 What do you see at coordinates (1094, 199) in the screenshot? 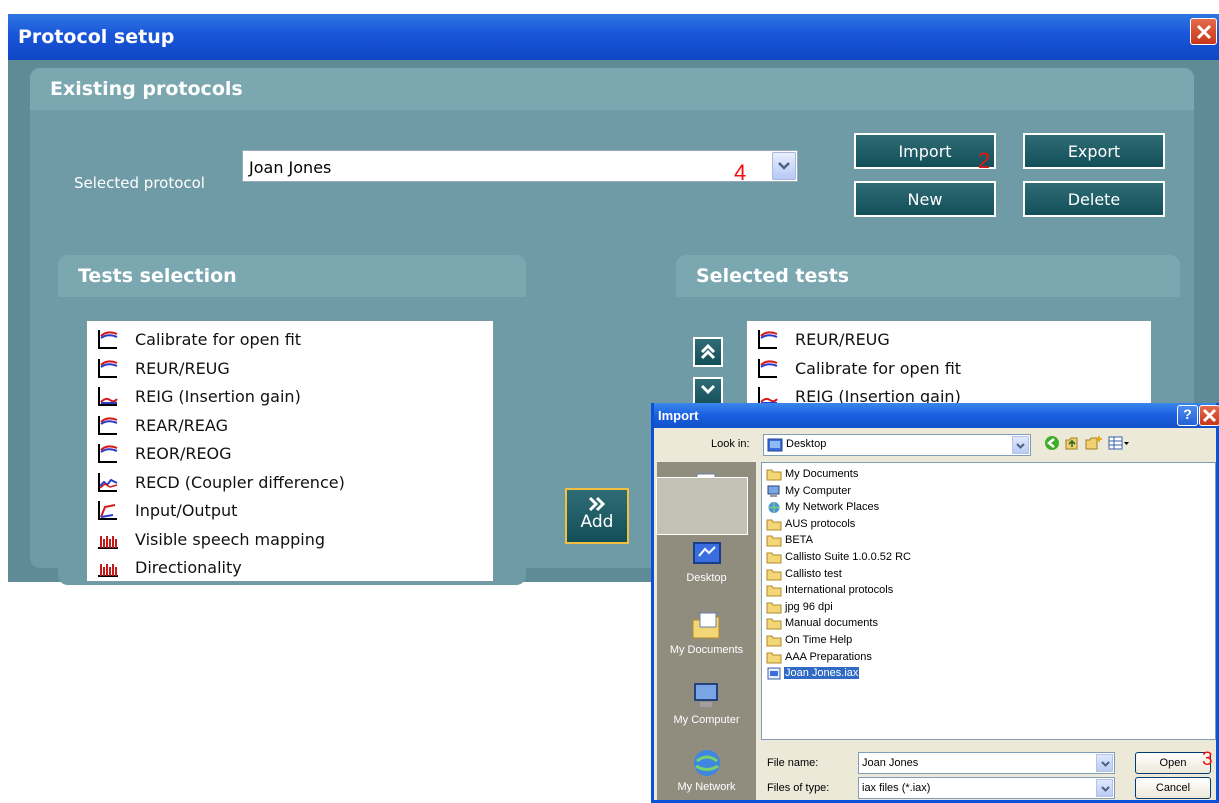
I see `delete-button: Delete` at bounding box center [1094, 199].